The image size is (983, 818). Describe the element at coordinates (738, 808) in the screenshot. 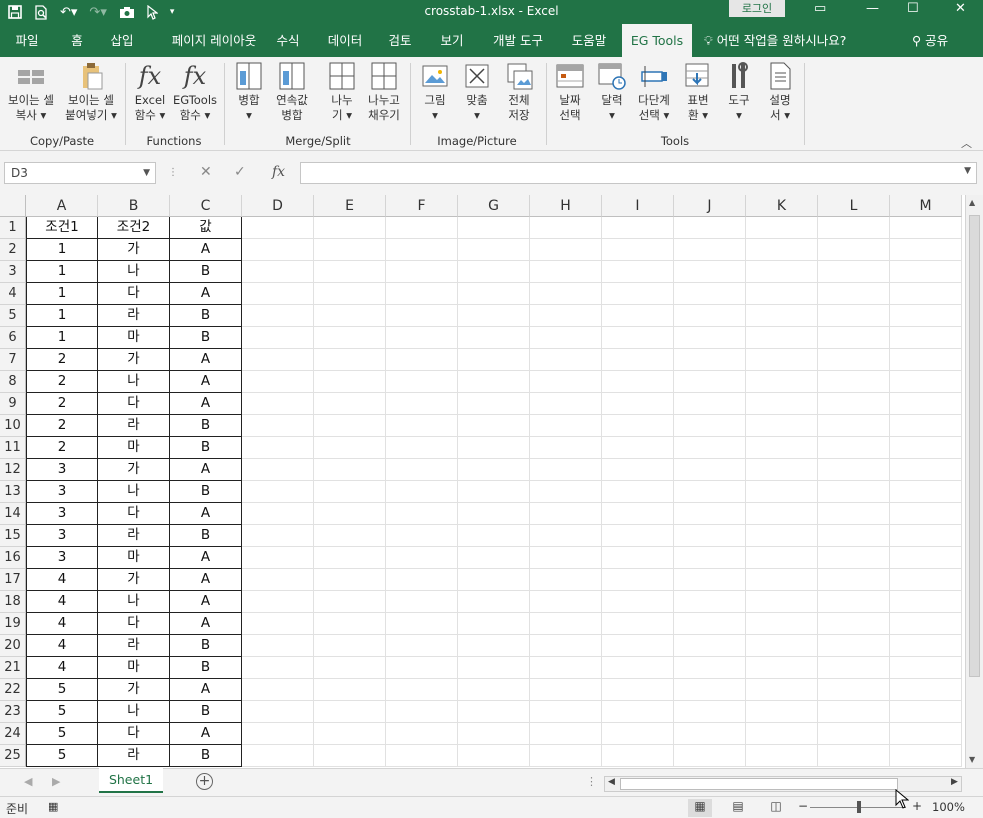

I see `page-layout-view-icon: ▤` at that location.